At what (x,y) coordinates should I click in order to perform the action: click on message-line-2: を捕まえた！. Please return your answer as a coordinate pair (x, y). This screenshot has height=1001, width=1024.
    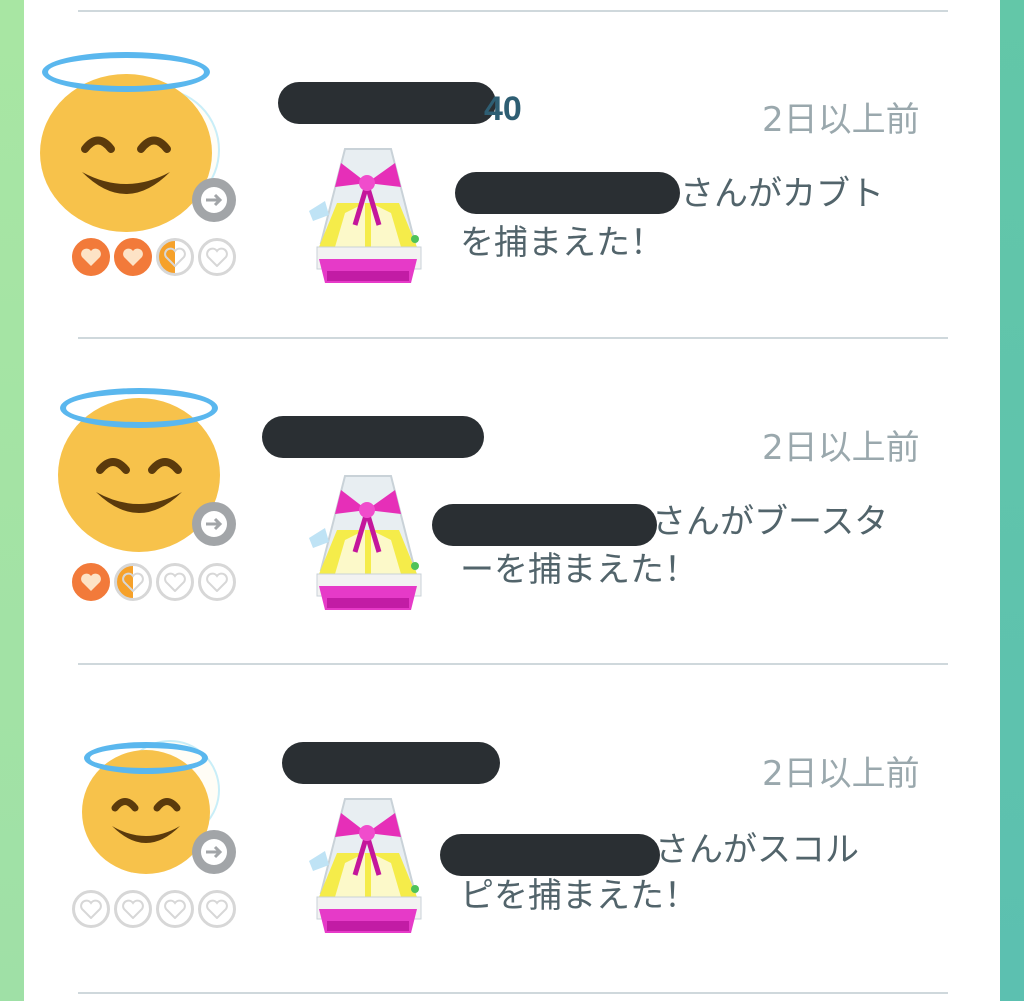
    Looking at the image, I should click on (562, 243).